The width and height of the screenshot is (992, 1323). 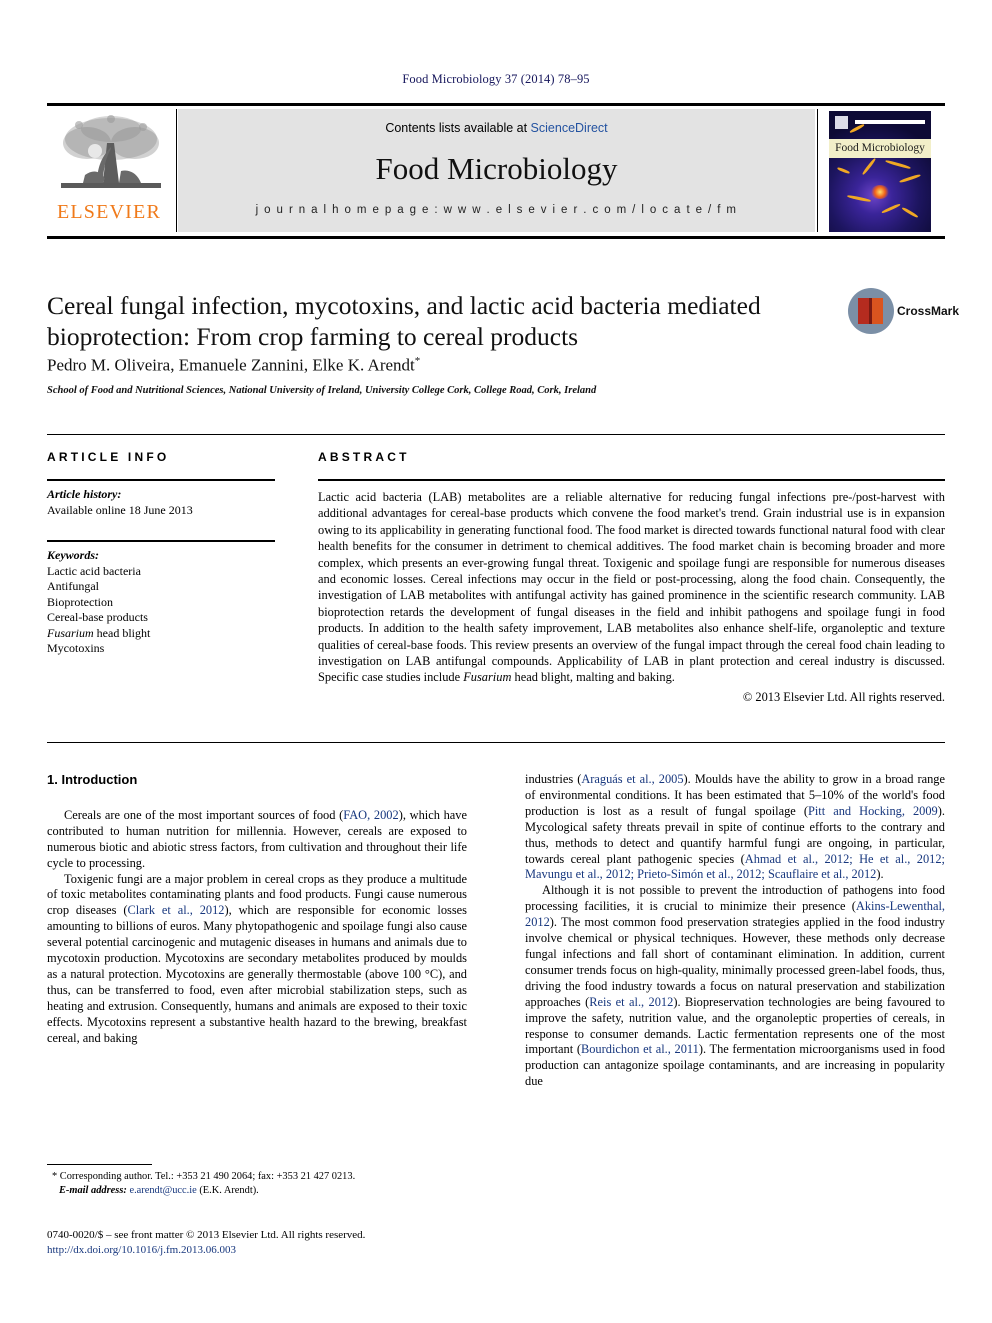 I want to click on journal-cover-thumbnail: Food Microbiology, so click(x=880, y=170).